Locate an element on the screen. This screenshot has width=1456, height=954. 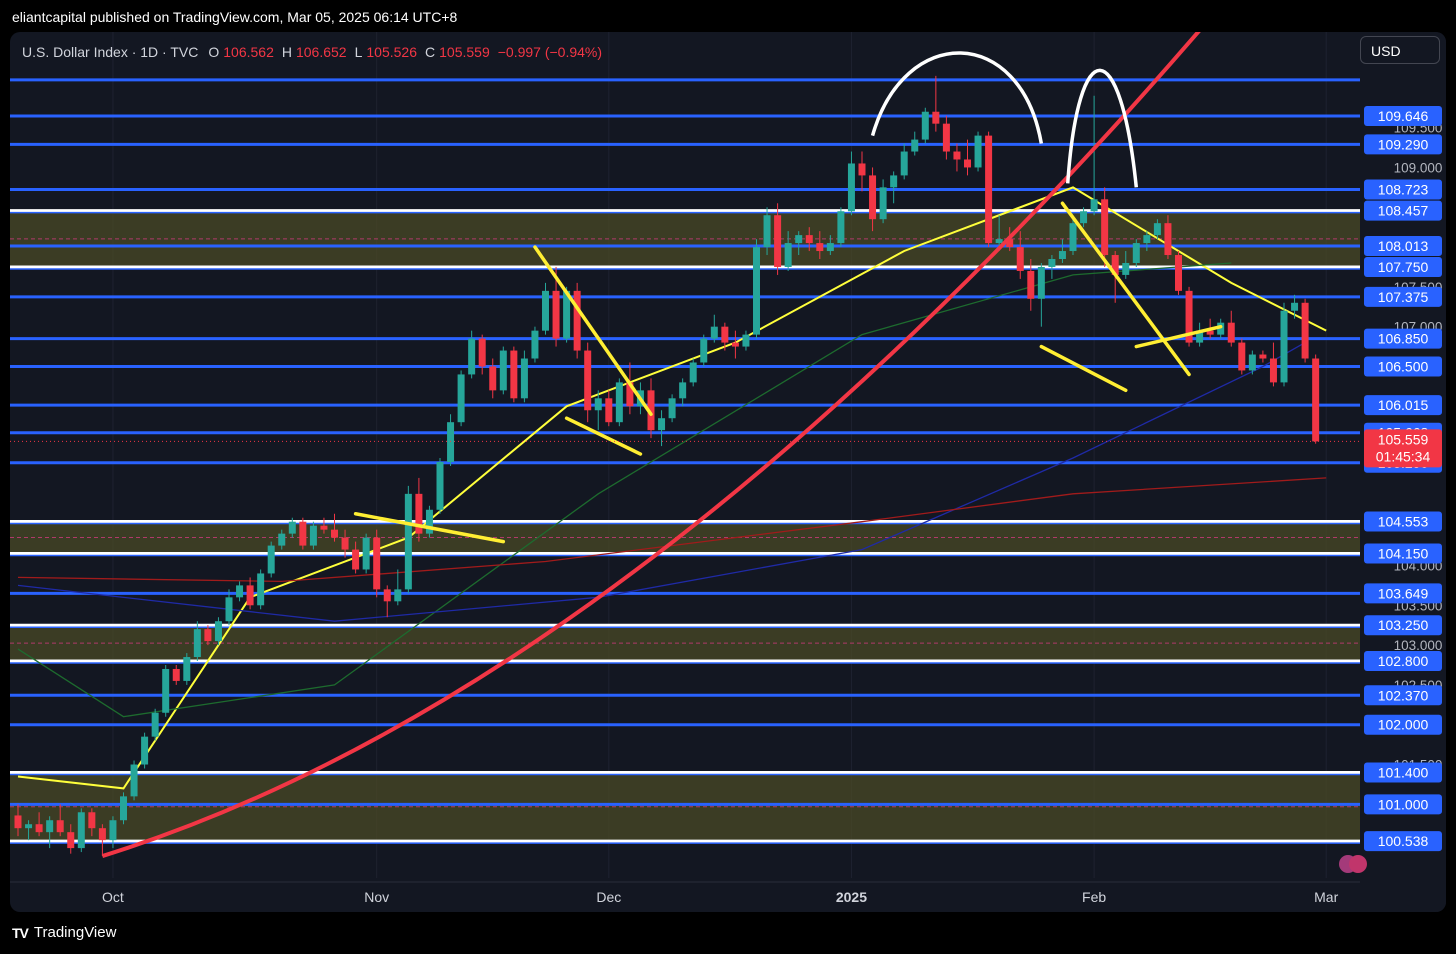
level-price-label: 101.000 is located at coordinates (1403, 804).